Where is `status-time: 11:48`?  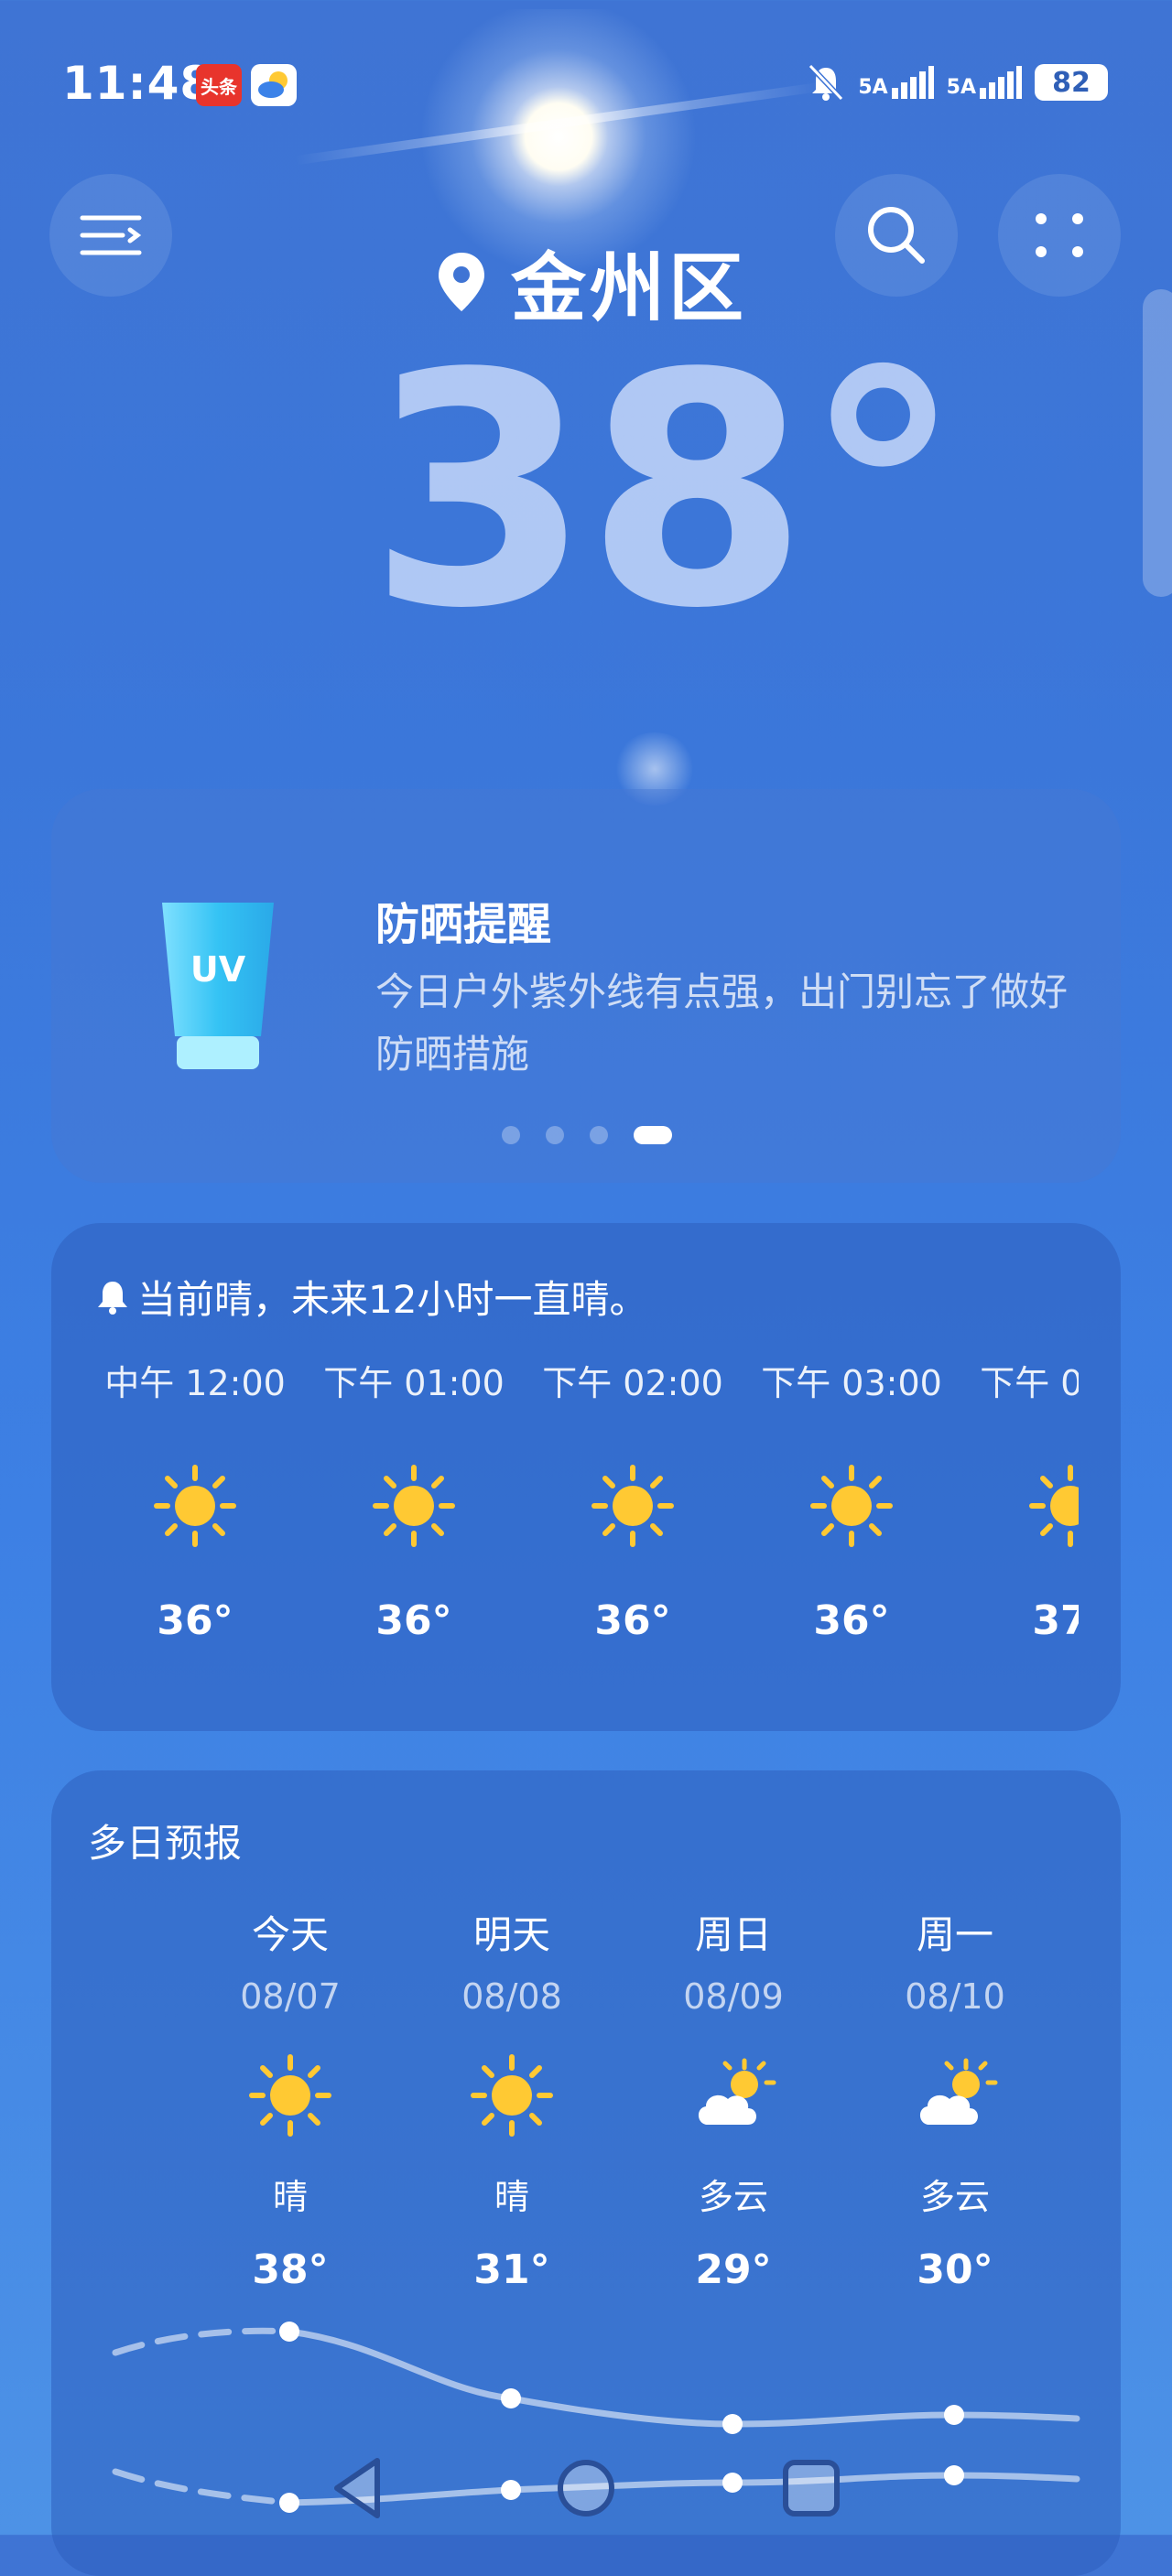
status-time: 11:48 is located at coordinates (137, 84).